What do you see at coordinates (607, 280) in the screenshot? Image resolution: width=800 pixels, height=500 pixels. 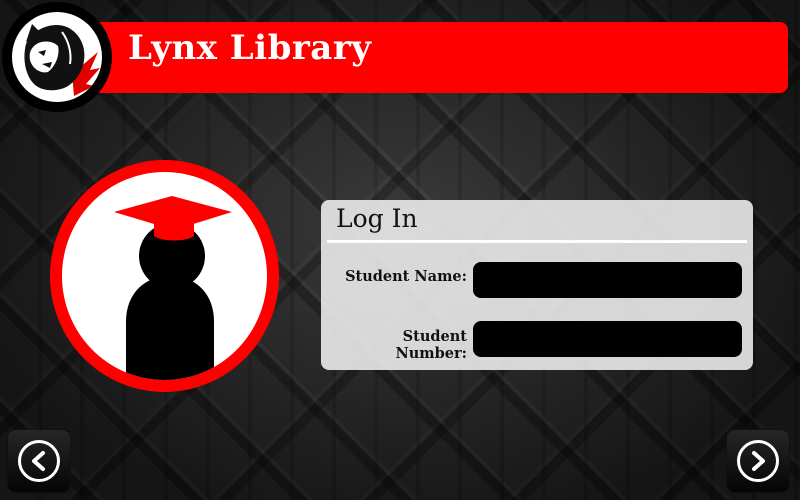 I see `student-name-input` at bounding box center [607, 280].